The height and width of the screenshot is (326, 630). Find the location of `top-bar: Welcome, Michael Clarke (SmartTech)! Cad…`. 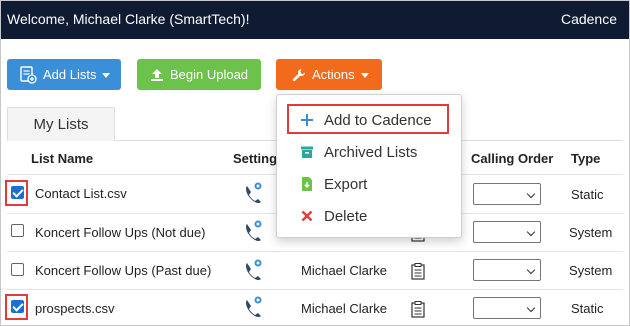

top-bar: Welcome, Michael Clarke (SmartTech)! Cad… is located at coordinates (315, 20).